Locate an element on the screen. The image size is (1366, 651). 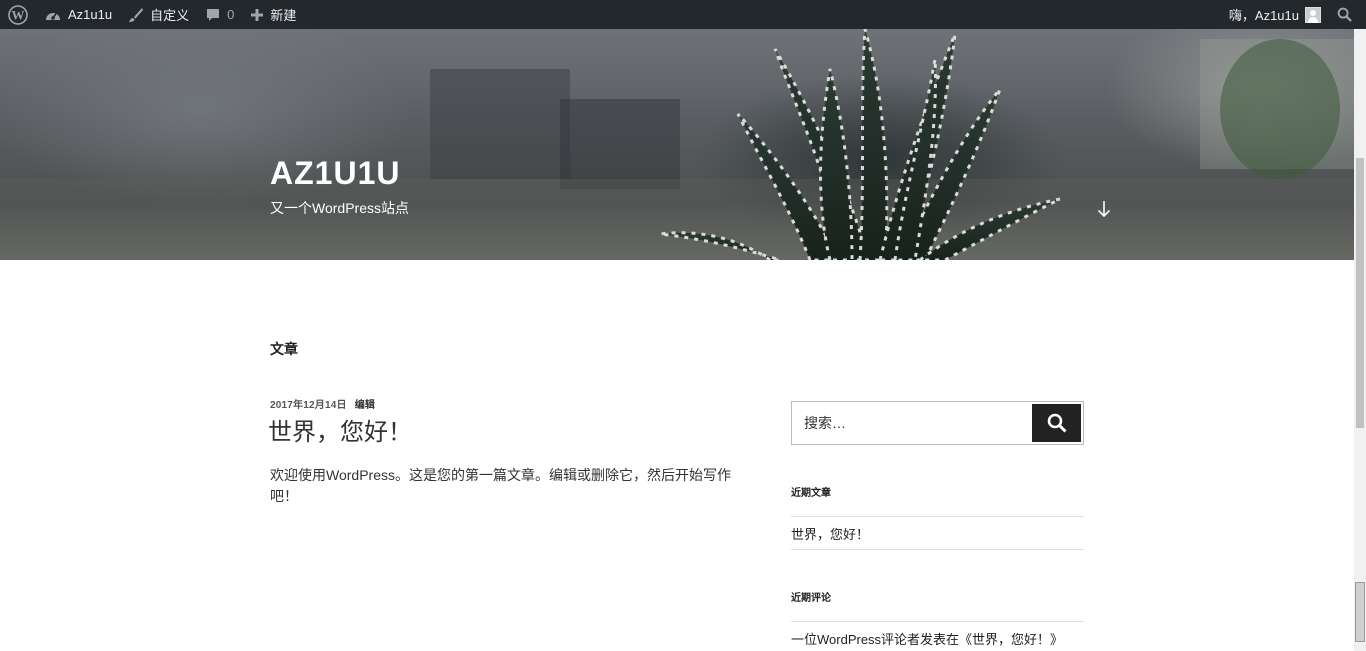
page-scrollbar is located at coordinates (1360, 340).